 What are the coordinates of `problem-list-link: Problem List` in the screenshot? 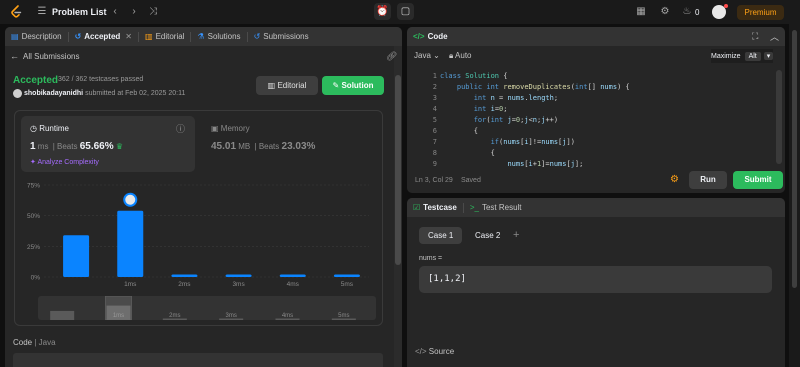 It's located at (79, 12).